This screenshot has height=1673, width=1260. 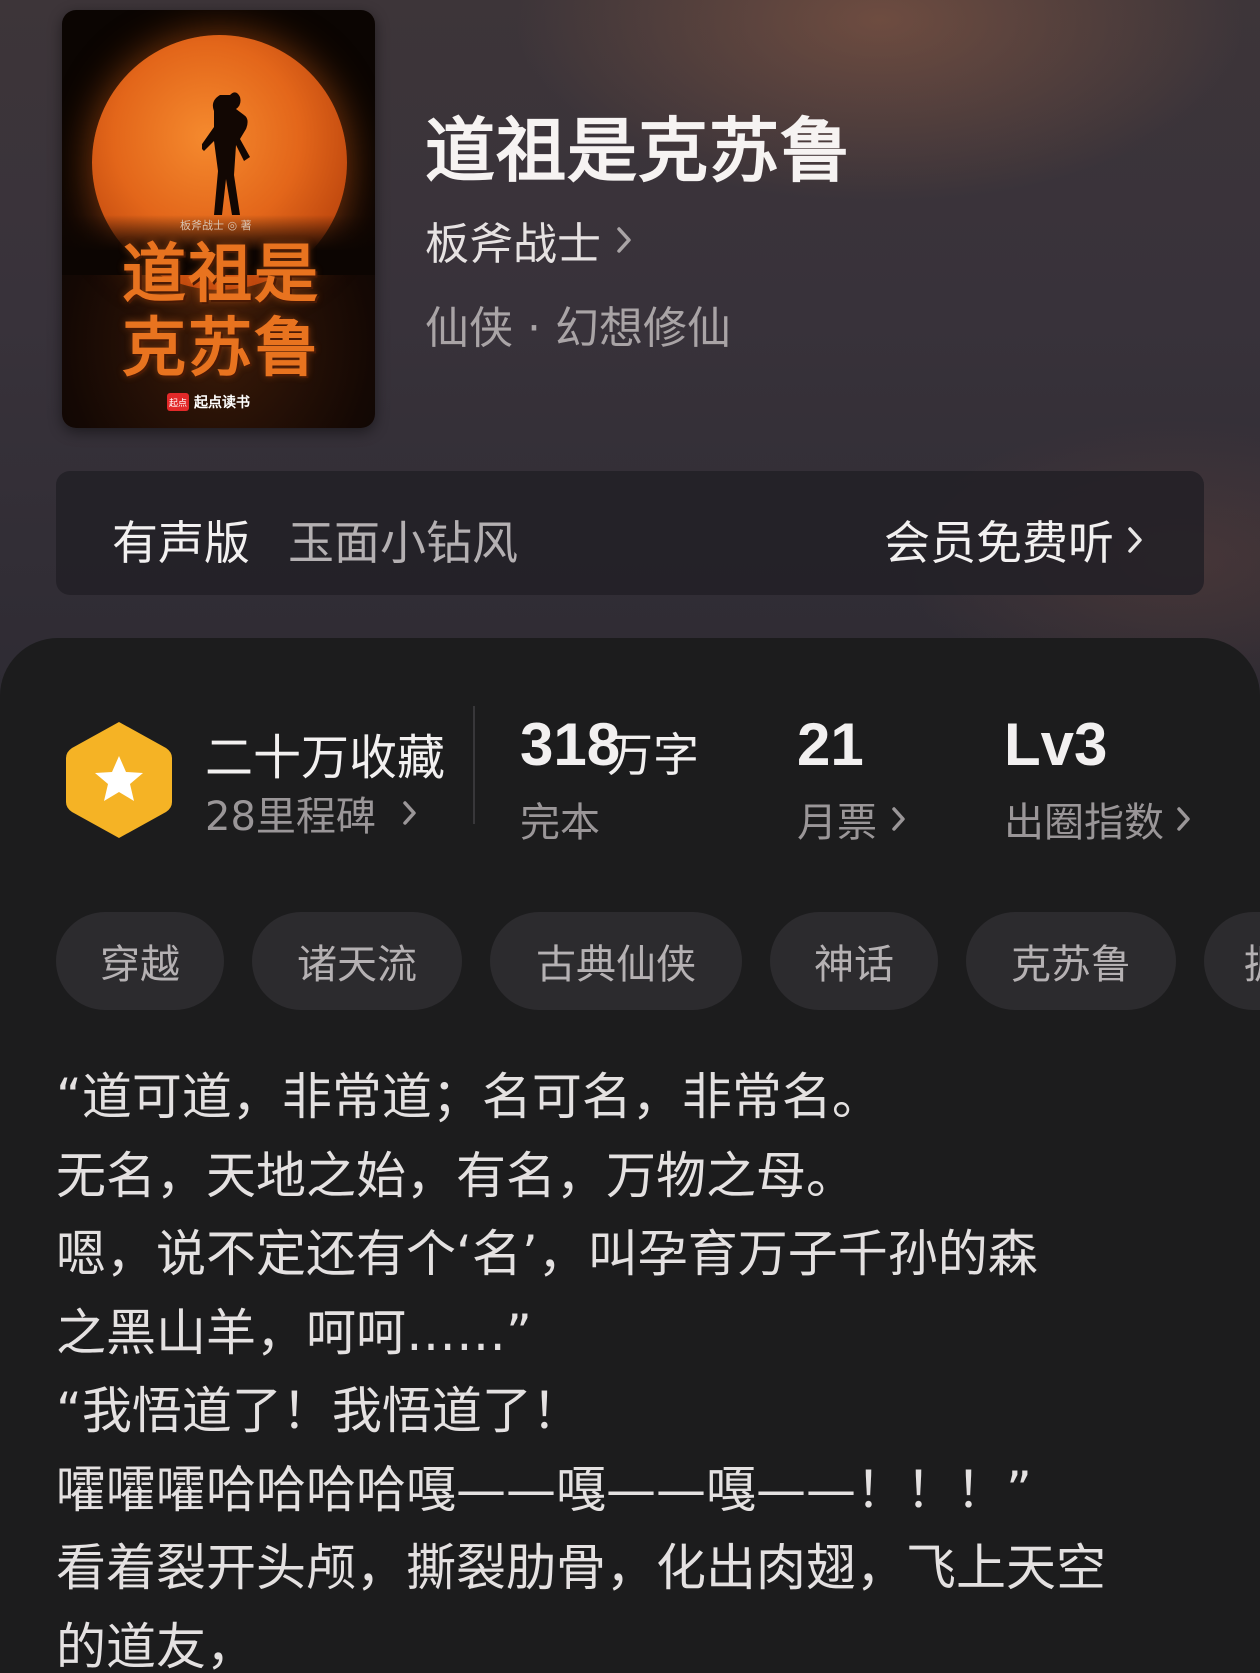 What do you see at coordinates (290, 817) in the screenshot?
I see `milestone-label: 28里程碑` at bounding box center [290, 817].